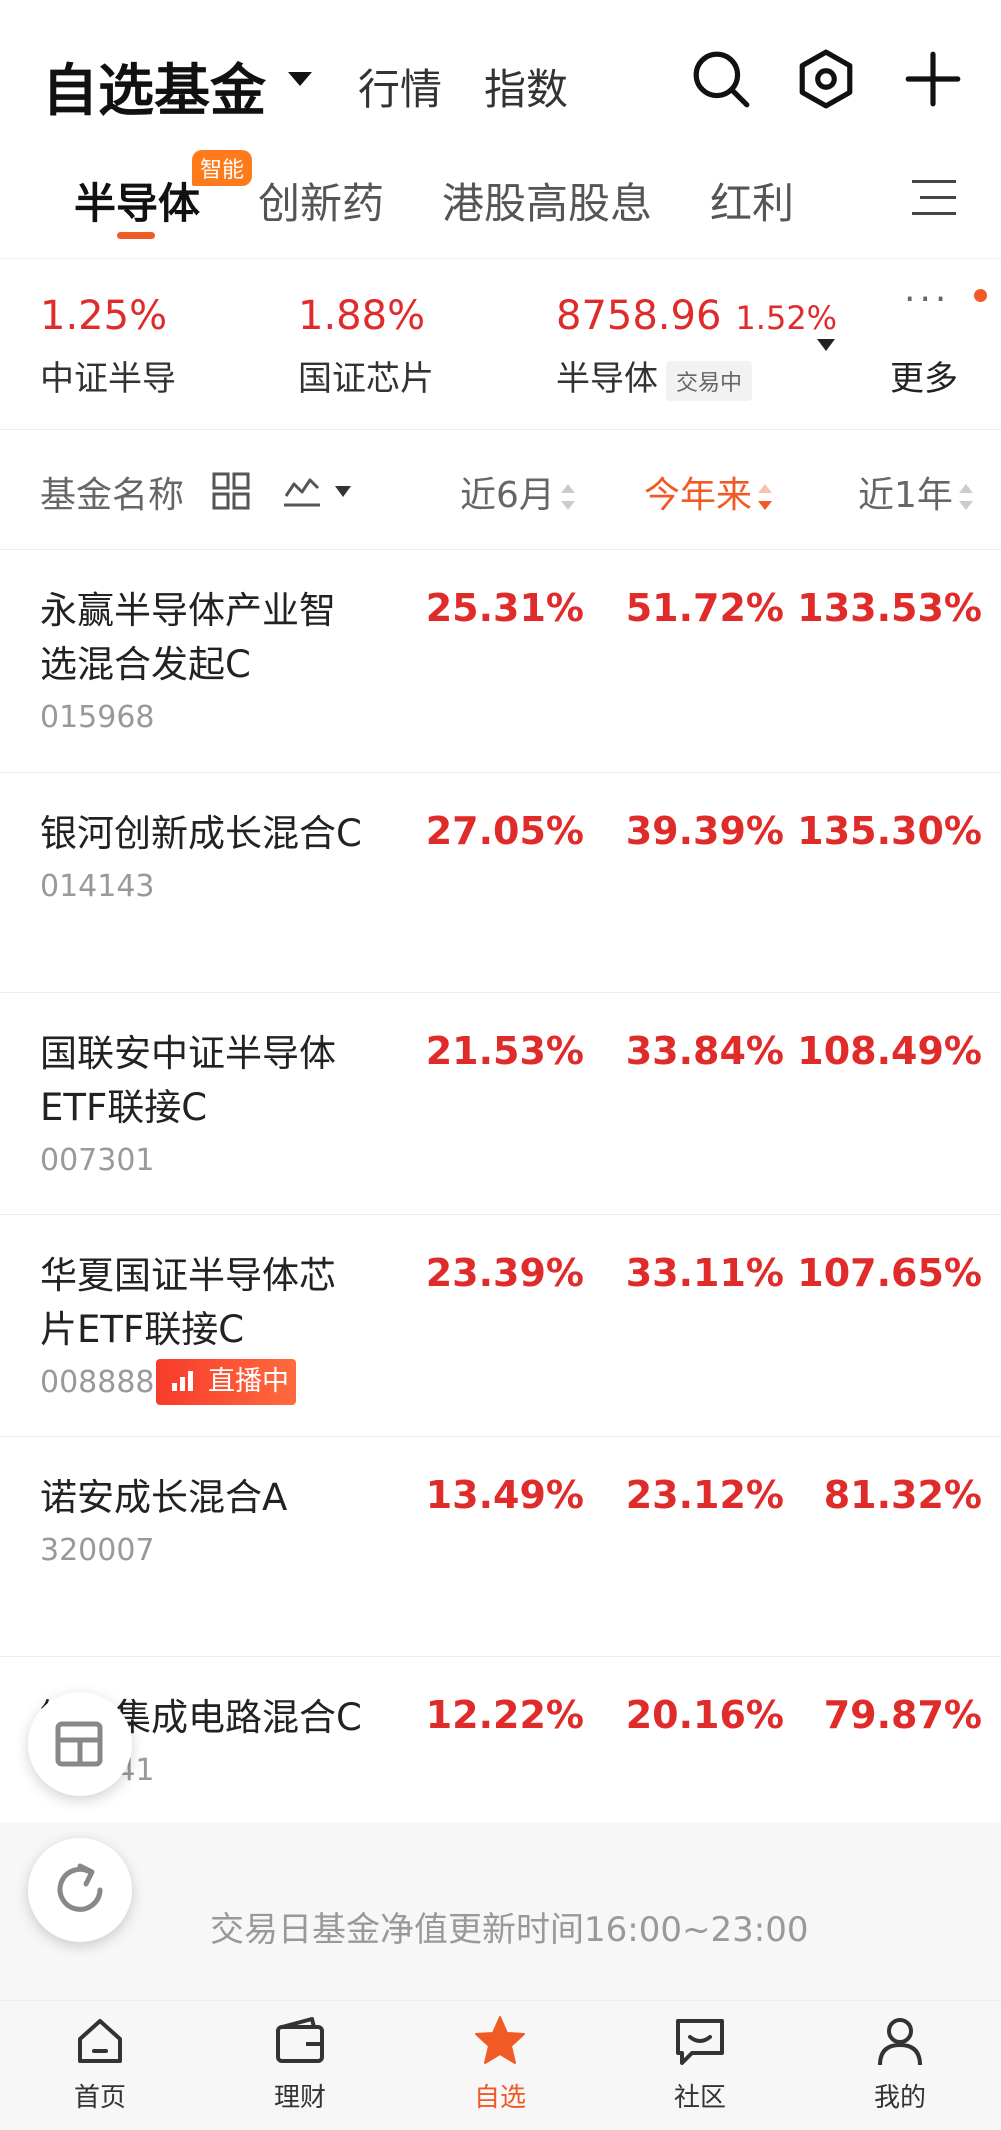  I want to click on calendar-icon, so click(79, 1744).